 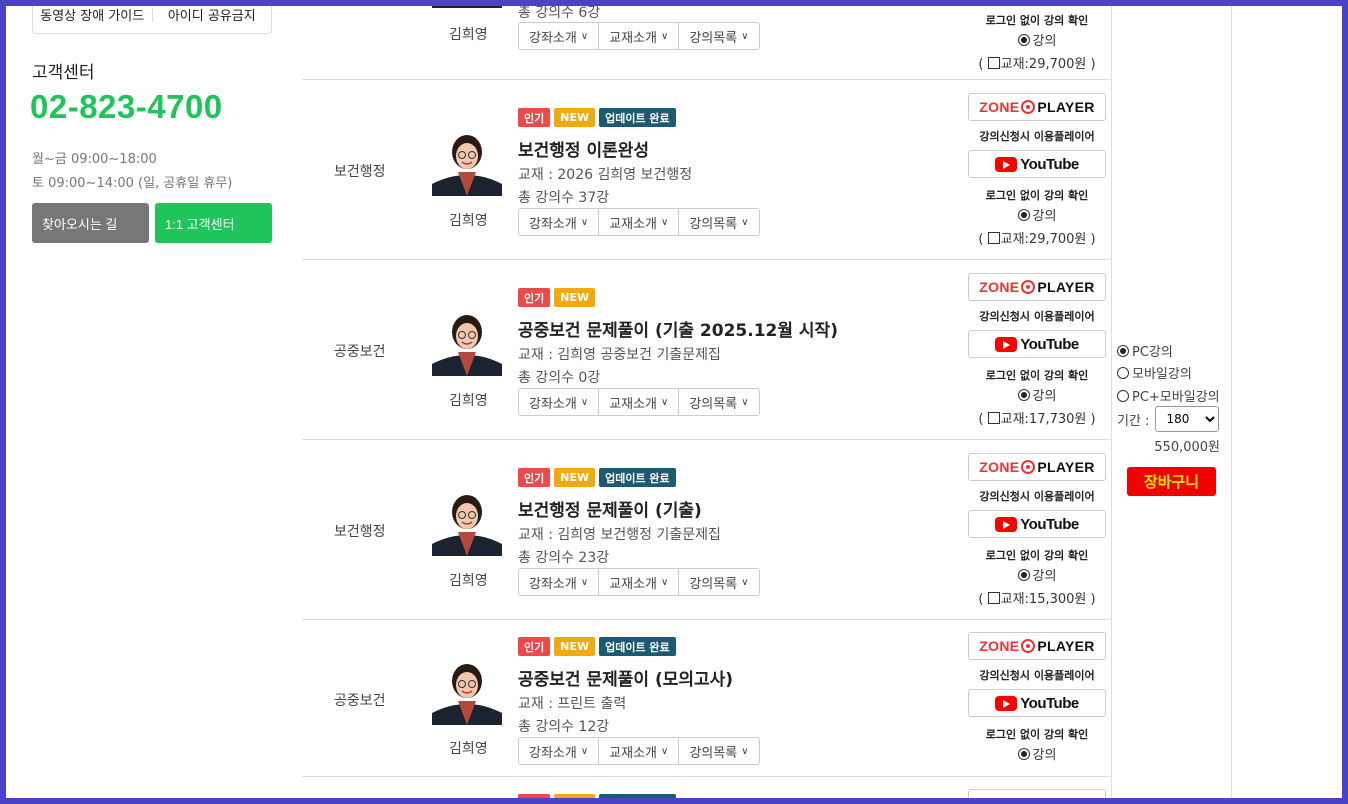 I want to click on option-pc-mobile: PC+모바일강의, so click(x=1168, y=395).